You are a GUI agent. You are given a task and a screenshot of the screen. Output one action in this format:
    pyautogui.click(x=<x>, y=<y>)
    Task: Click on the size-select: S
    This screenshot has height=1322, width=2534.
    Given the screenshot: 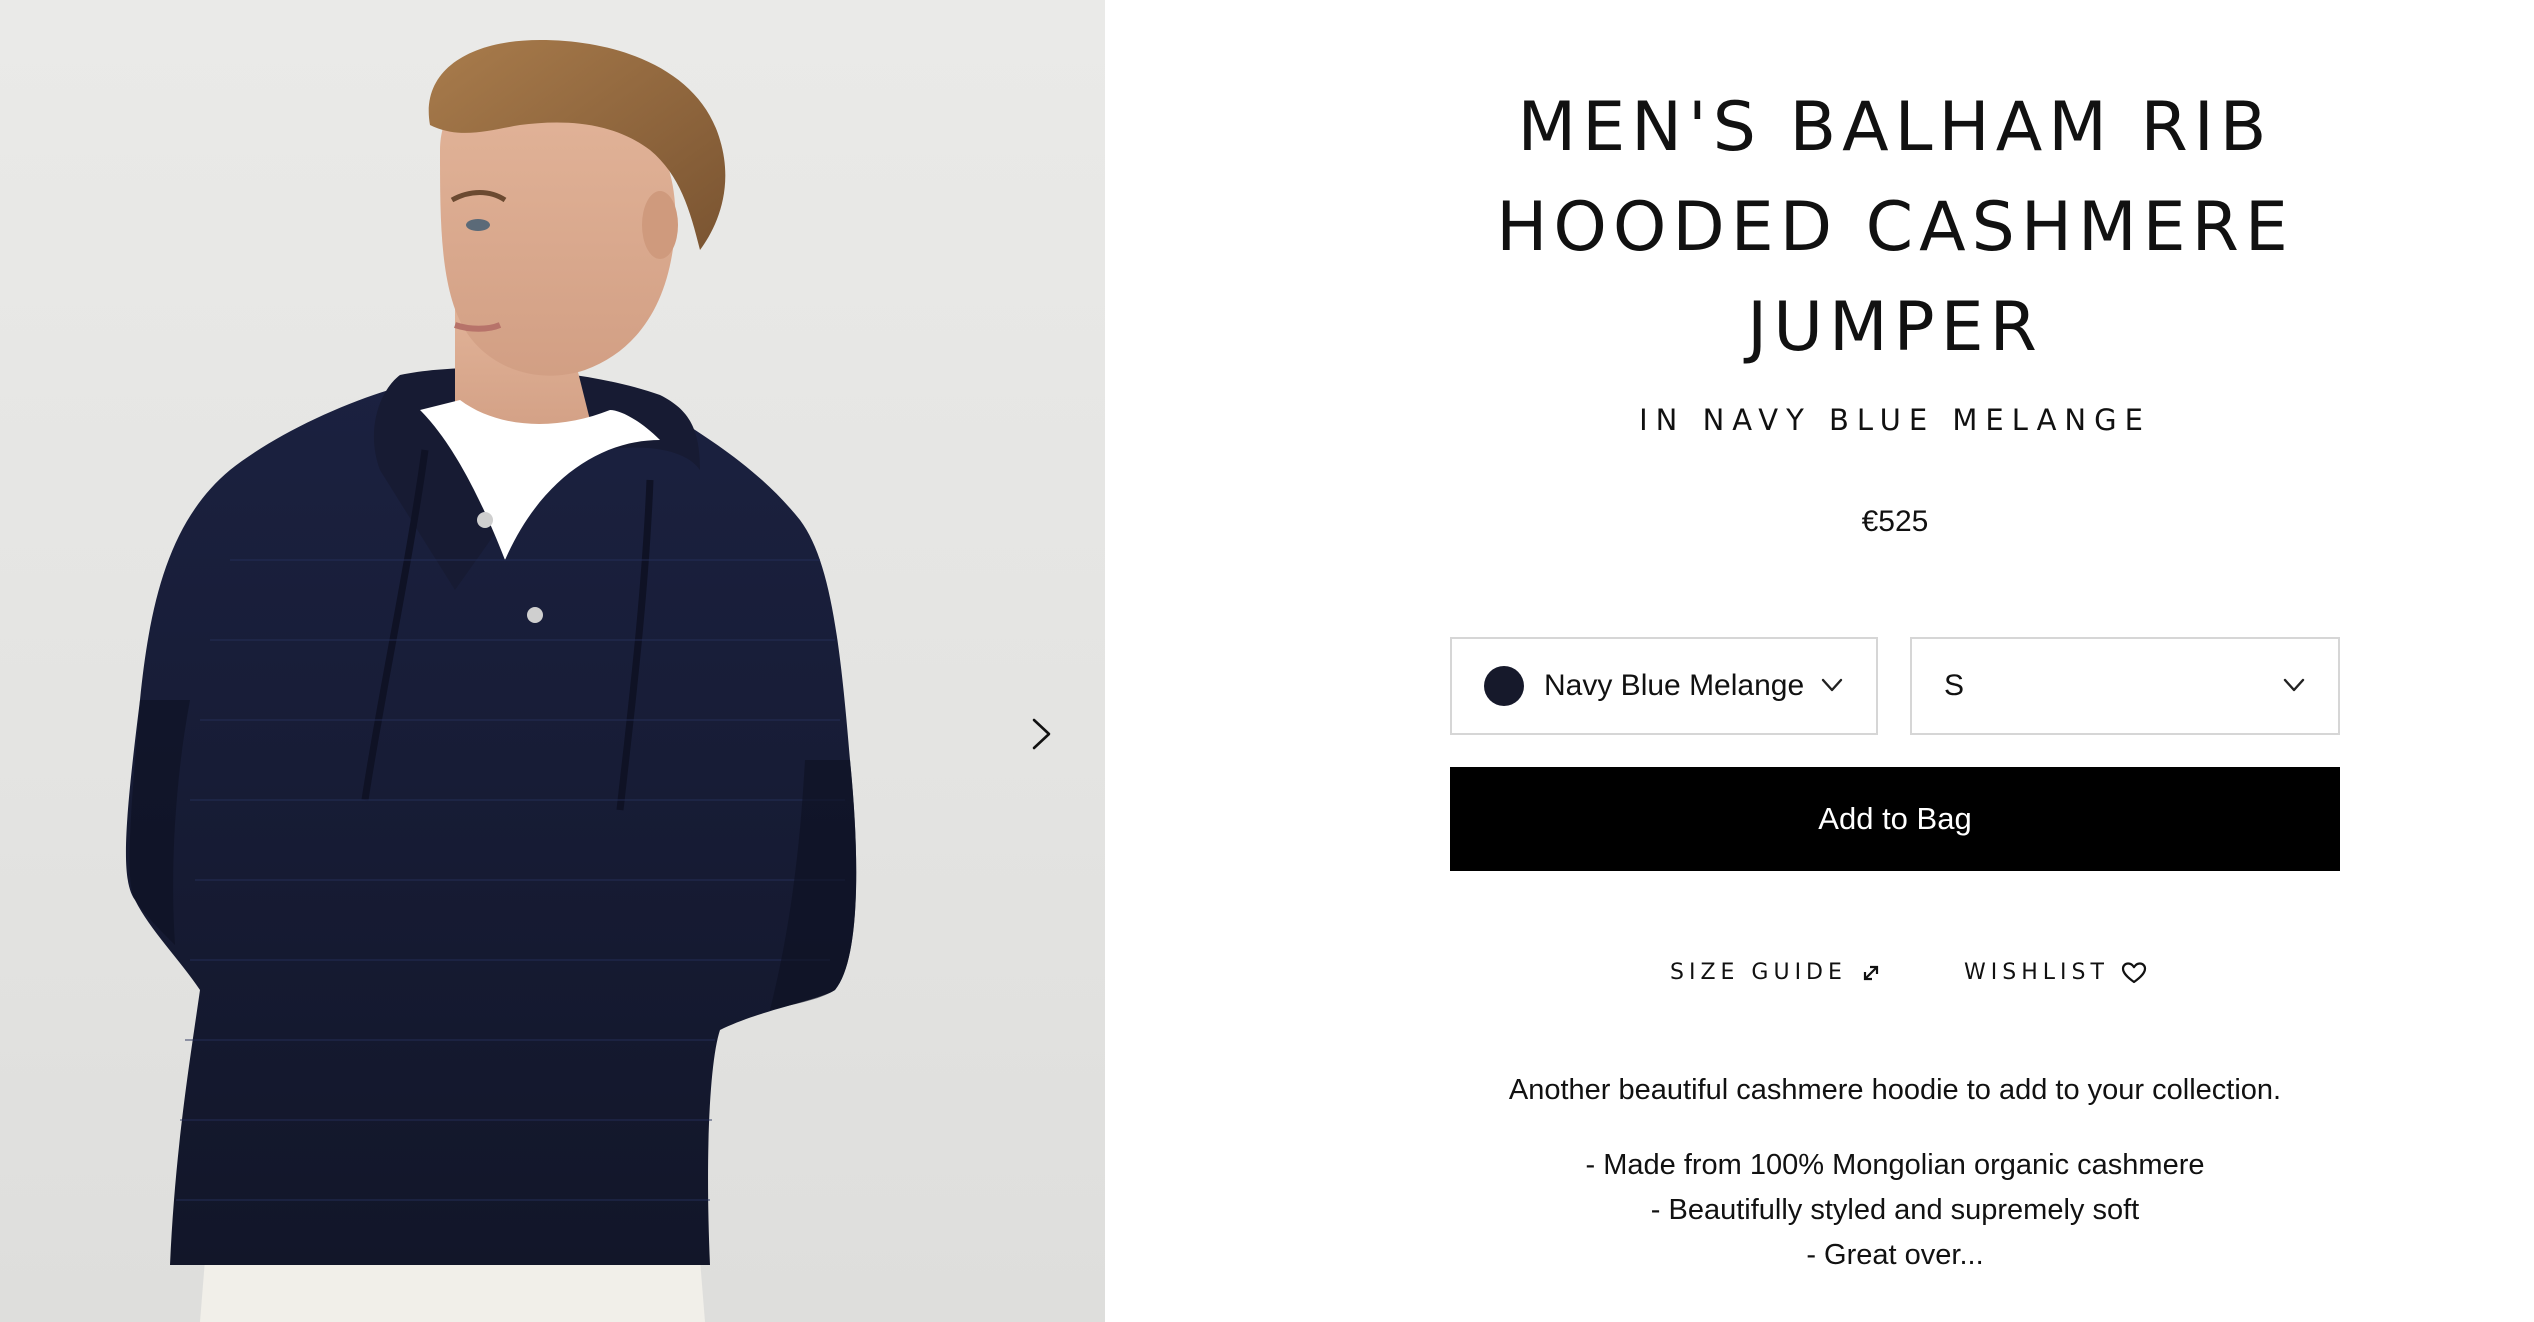 What is the action you would take?
    pyautogui.click(x=2125, y=686)
    